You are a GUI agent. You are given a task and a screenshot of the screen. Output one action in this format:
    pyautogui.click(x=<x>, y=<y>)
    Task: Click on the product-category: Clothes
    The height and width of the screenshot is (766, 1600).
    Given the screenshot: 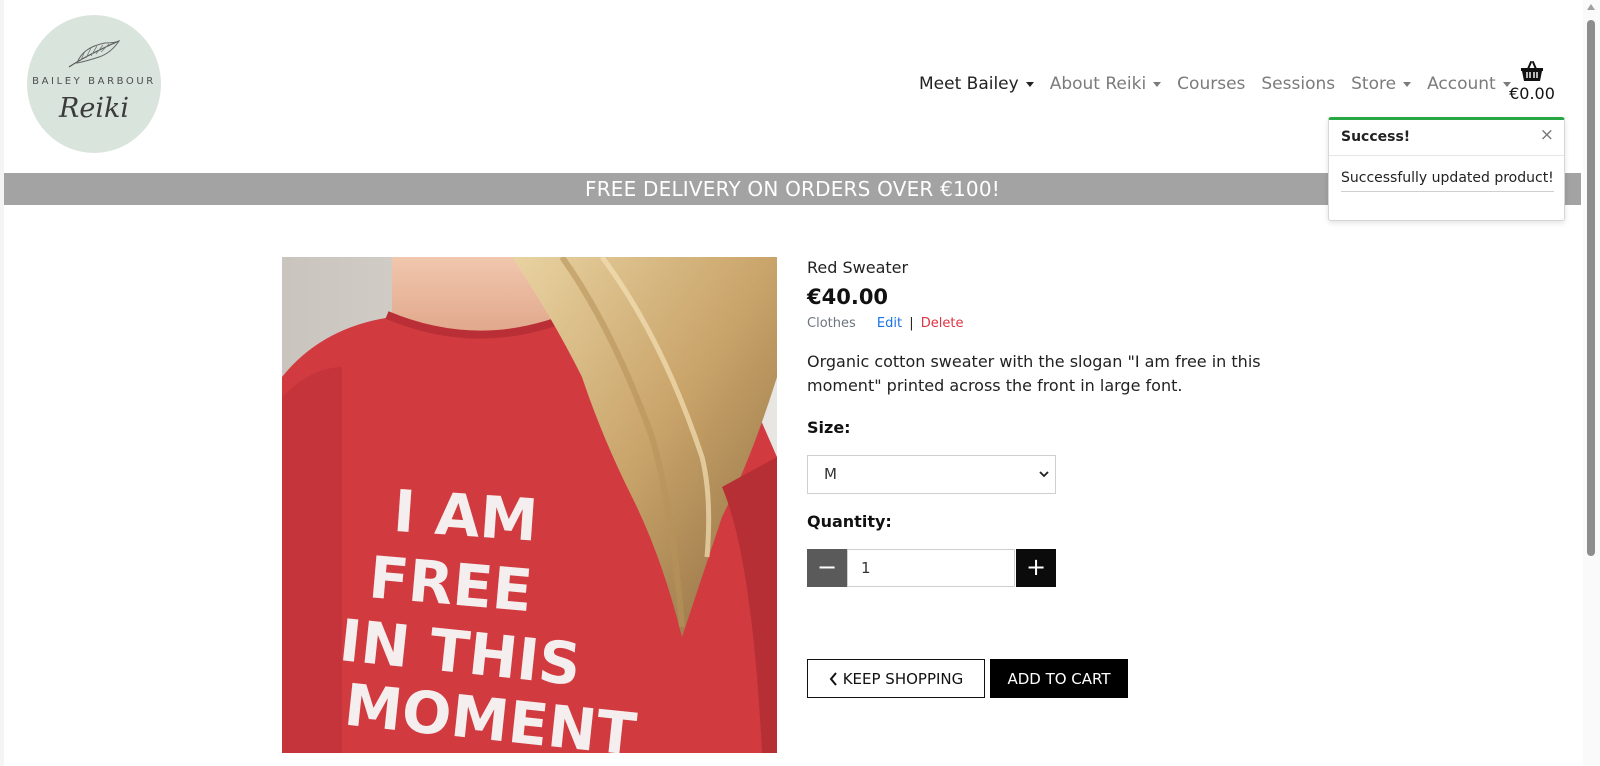 What is the action you would take?
    pyautogui.click(x=831, y=323)
    